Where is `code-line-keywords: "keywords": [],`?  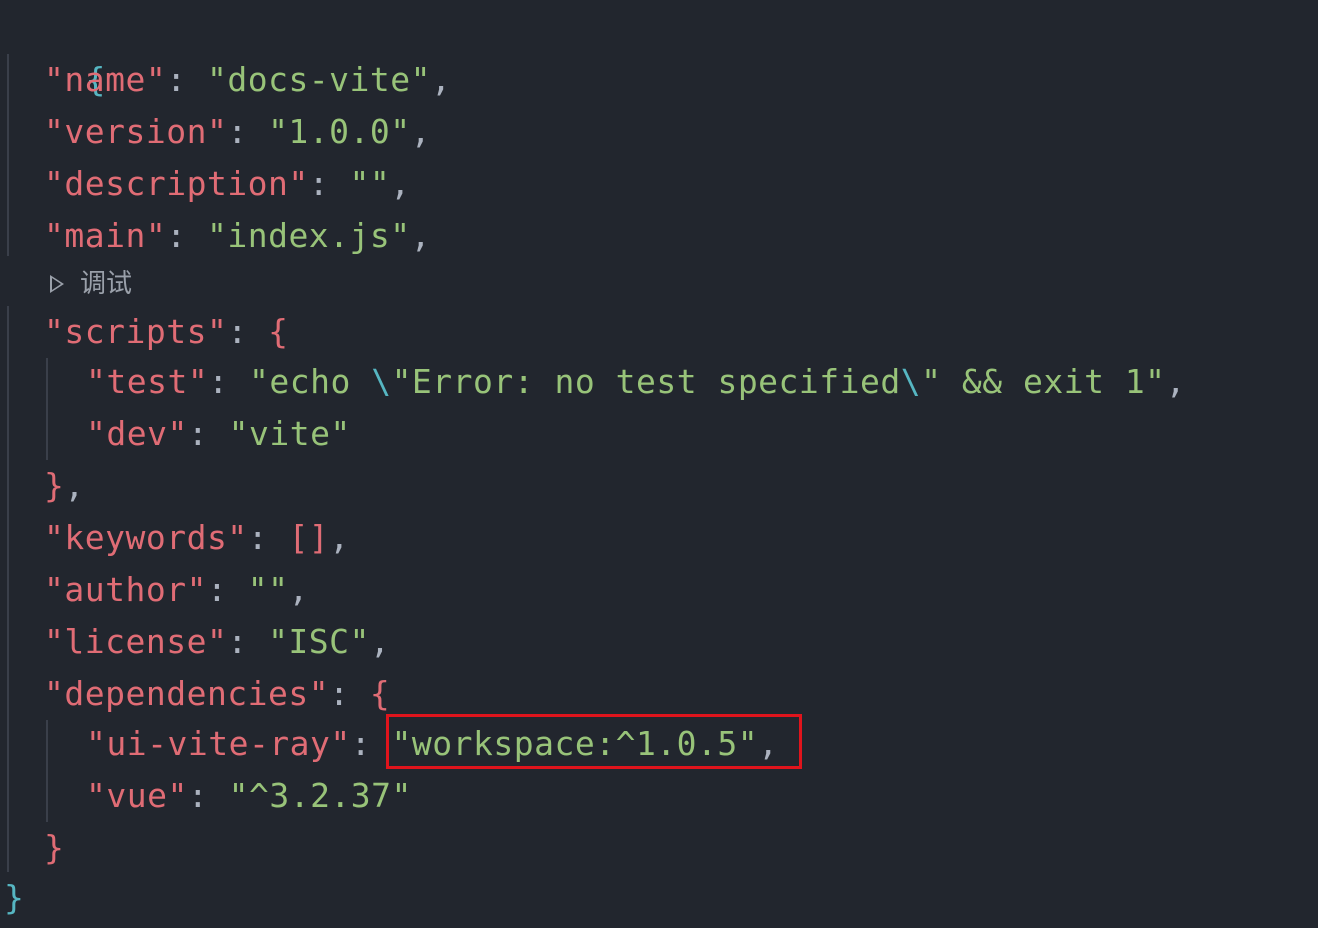
code-line-keywords: "keywords": [], is located at coordinates (197, 538).